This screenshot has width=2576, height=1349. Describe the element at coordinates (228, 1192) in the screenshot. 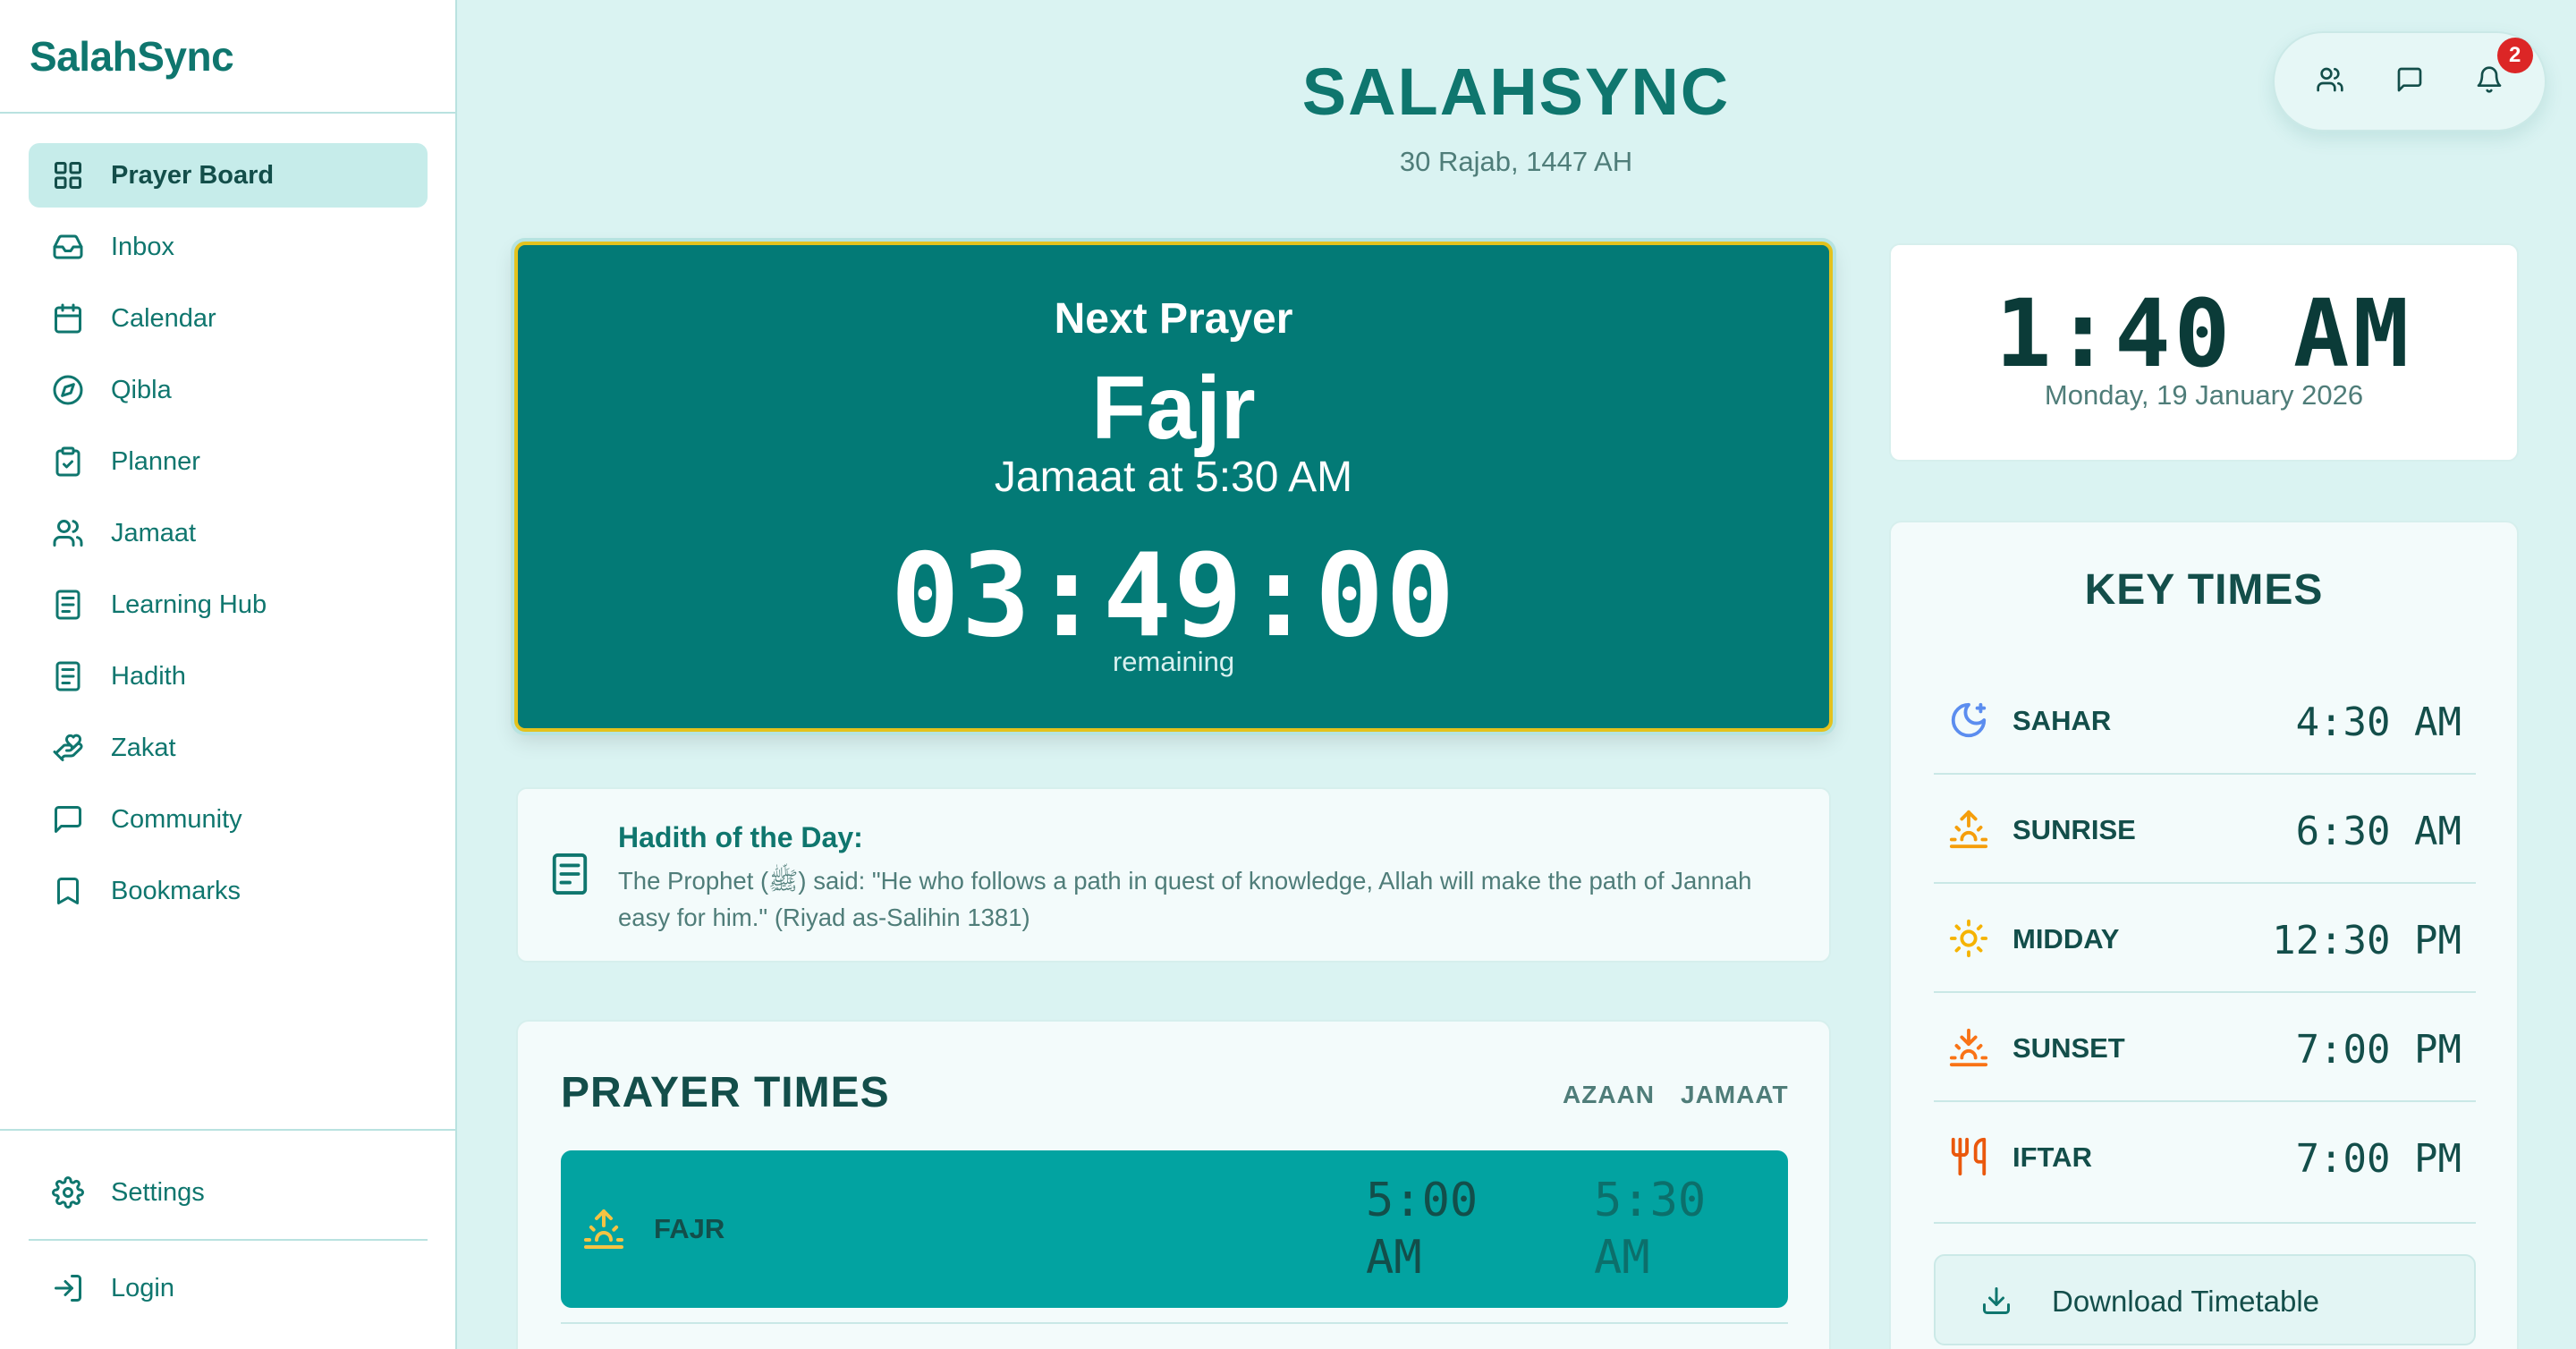

I see `sidebar-item-settings: Settings` at that location.